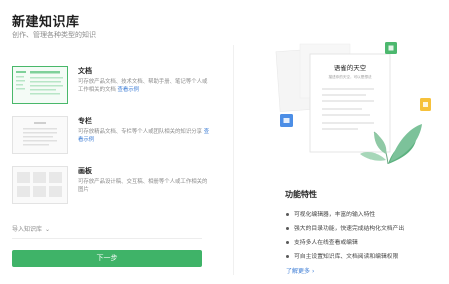  I want to click on feature-item: 支持多人在线查看或编辑, so click(345, 243).